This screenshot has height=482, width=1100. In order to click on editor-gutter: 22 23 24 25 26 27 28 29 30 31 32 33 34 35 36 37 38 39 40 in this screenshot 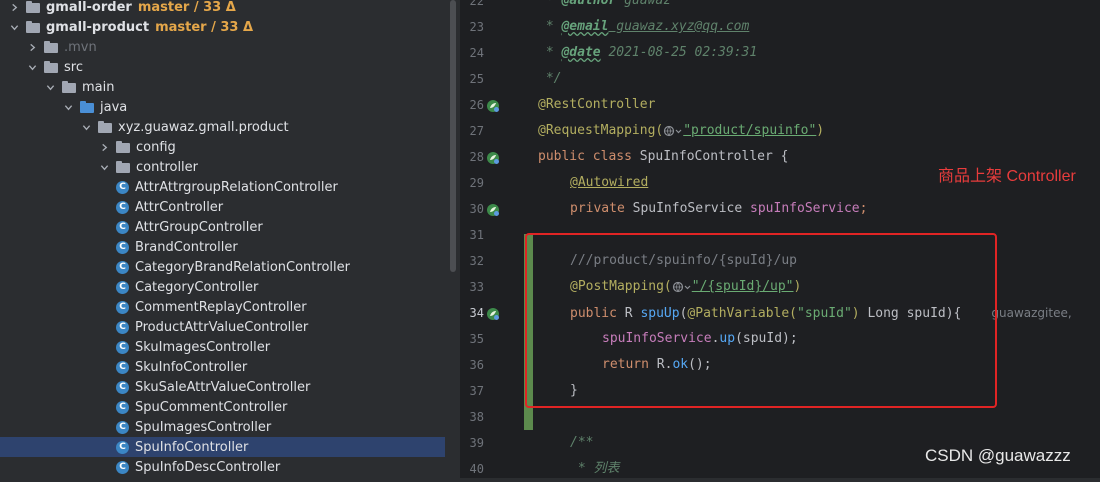, I will do `click(497, 239)`.